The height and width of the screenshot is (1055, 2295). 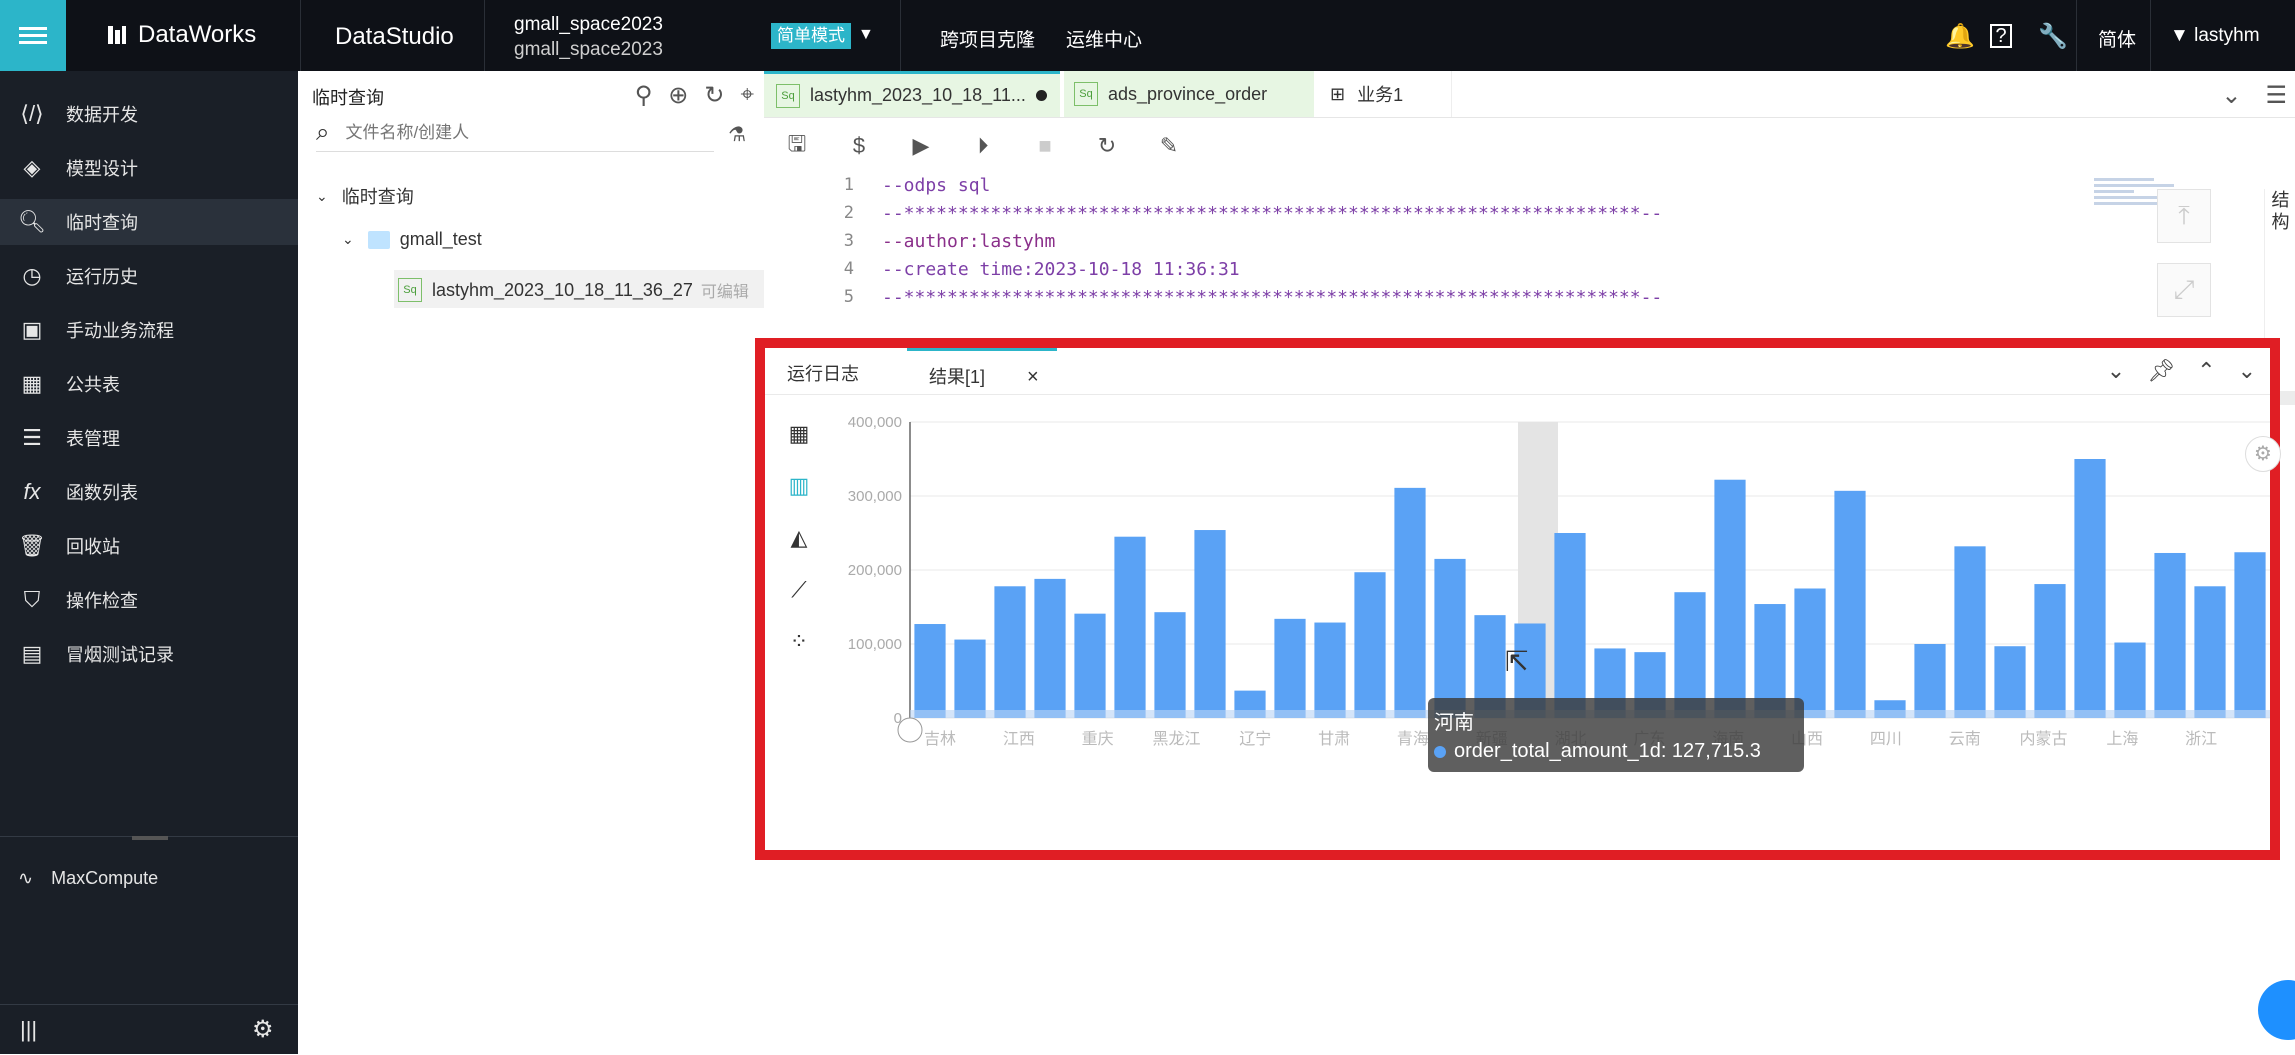 What do you see at coordinates (120, 331) in the screenshot?
I see `sidebar-item-label: 手动业务流程` at bounding box center [120, 331].